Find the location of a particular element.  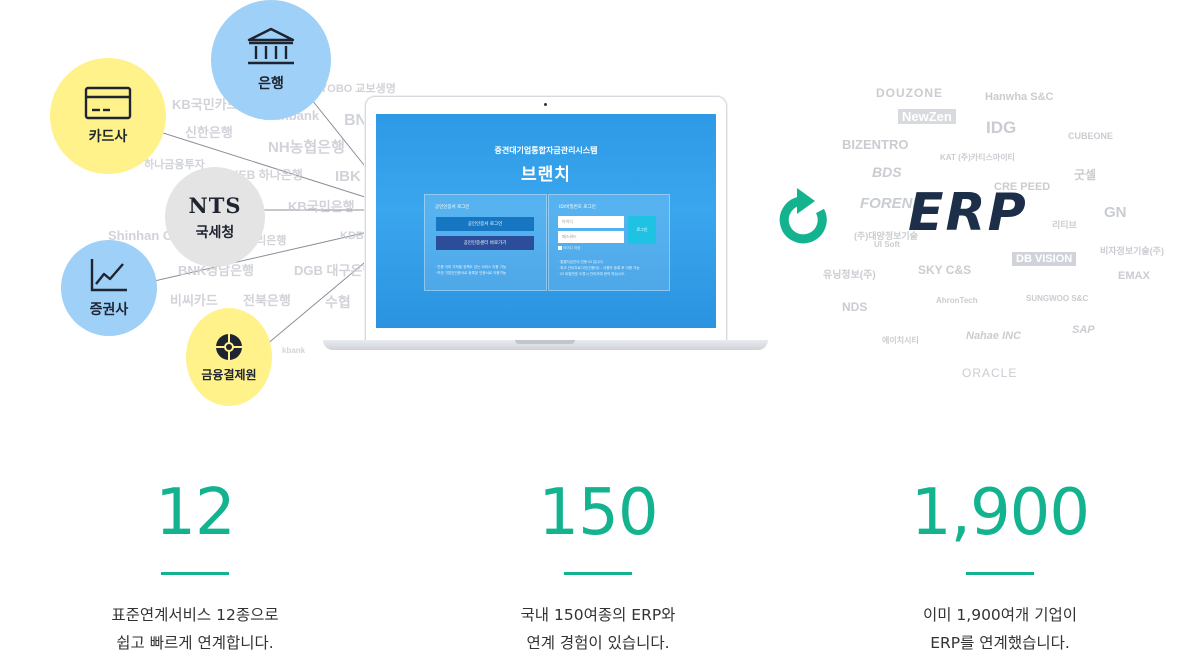

webcam-dot is located at coordinates (545, 104).